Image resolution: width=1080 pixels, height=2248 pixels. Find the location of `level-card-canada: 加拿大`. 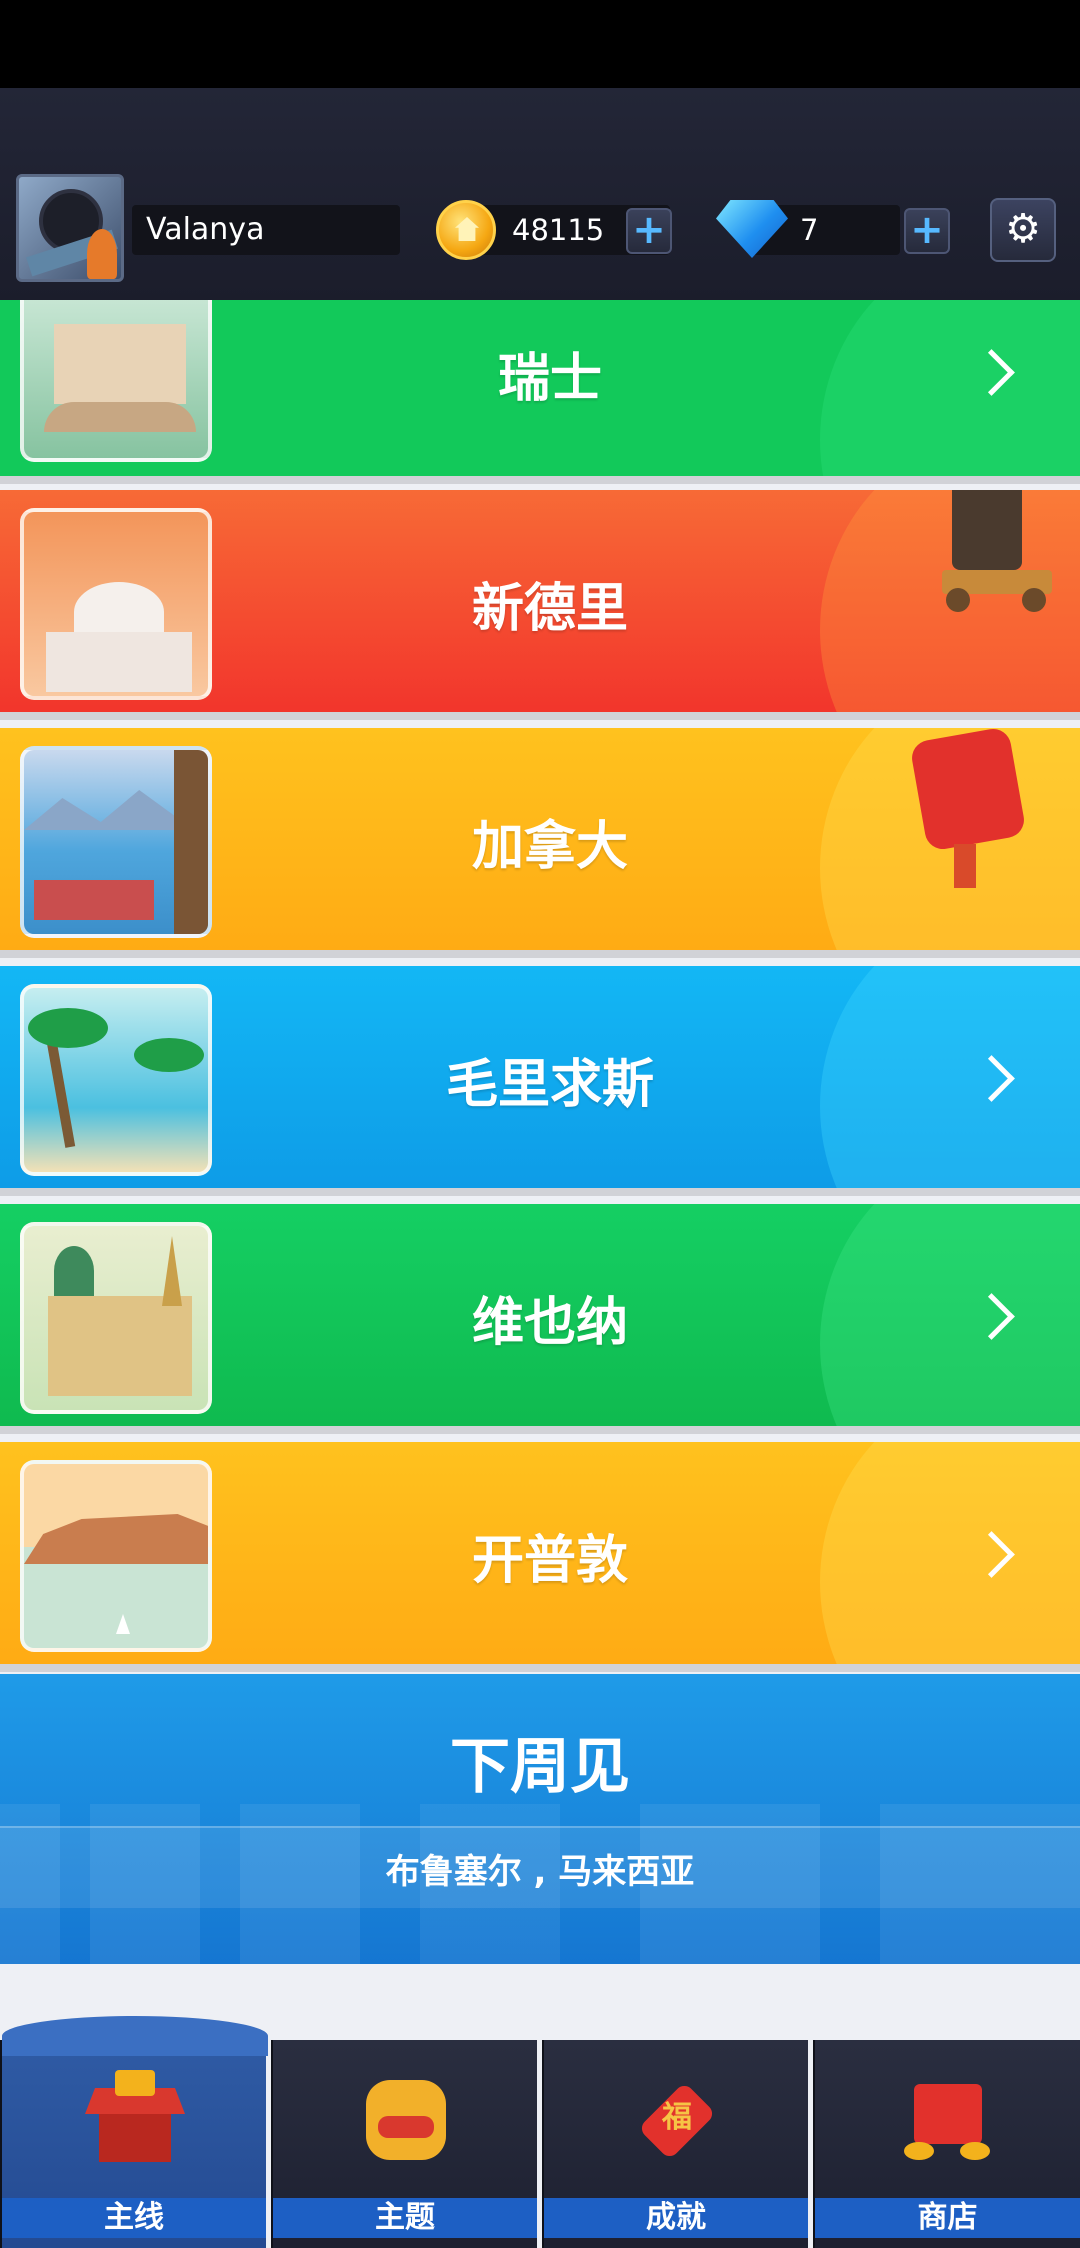

level-card-canada: 加拿大 is located at coordinates (540, 839).